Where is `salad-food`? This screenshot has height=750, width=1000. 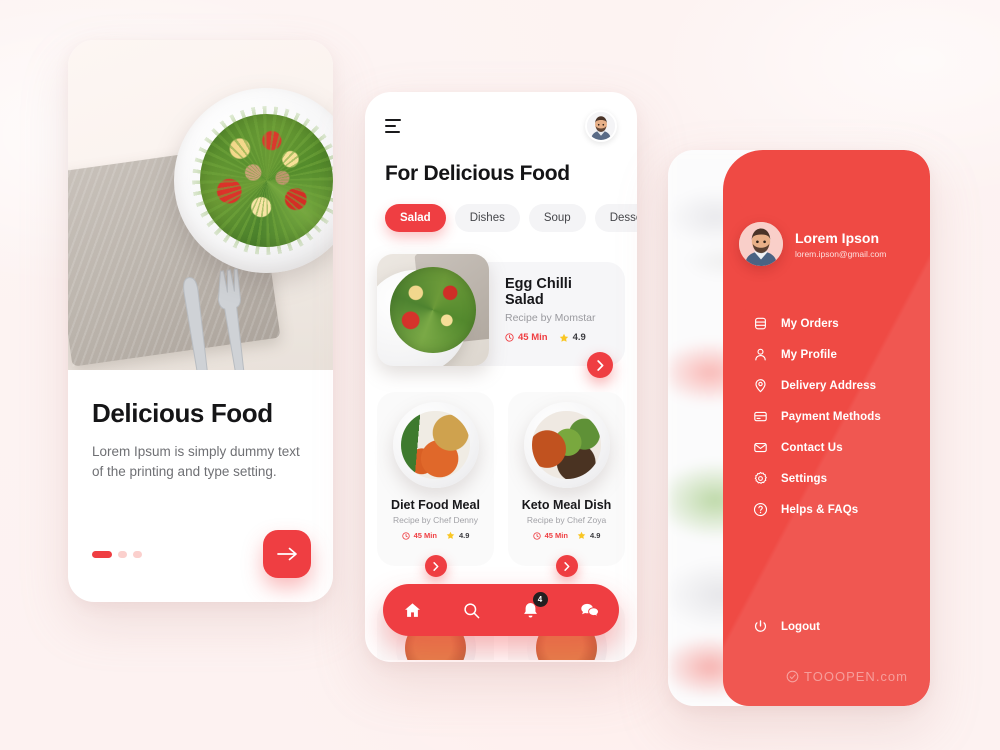
salad-food is located at coordinates (266, 180).